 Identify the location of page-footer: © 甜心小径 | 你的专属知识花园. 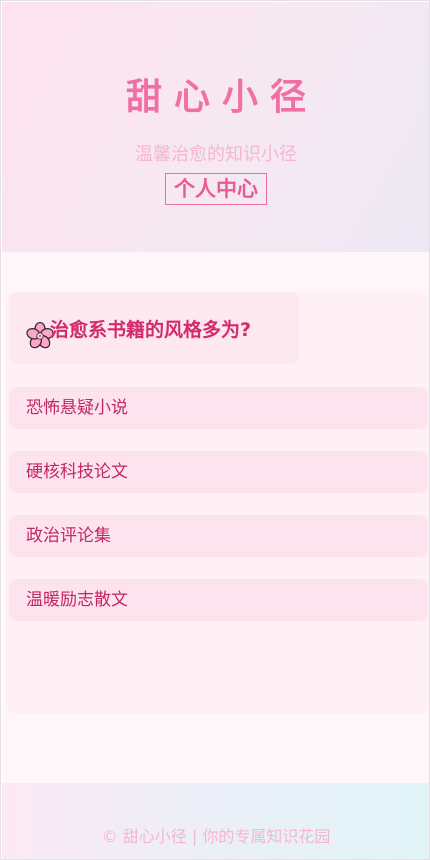
(215, 821).